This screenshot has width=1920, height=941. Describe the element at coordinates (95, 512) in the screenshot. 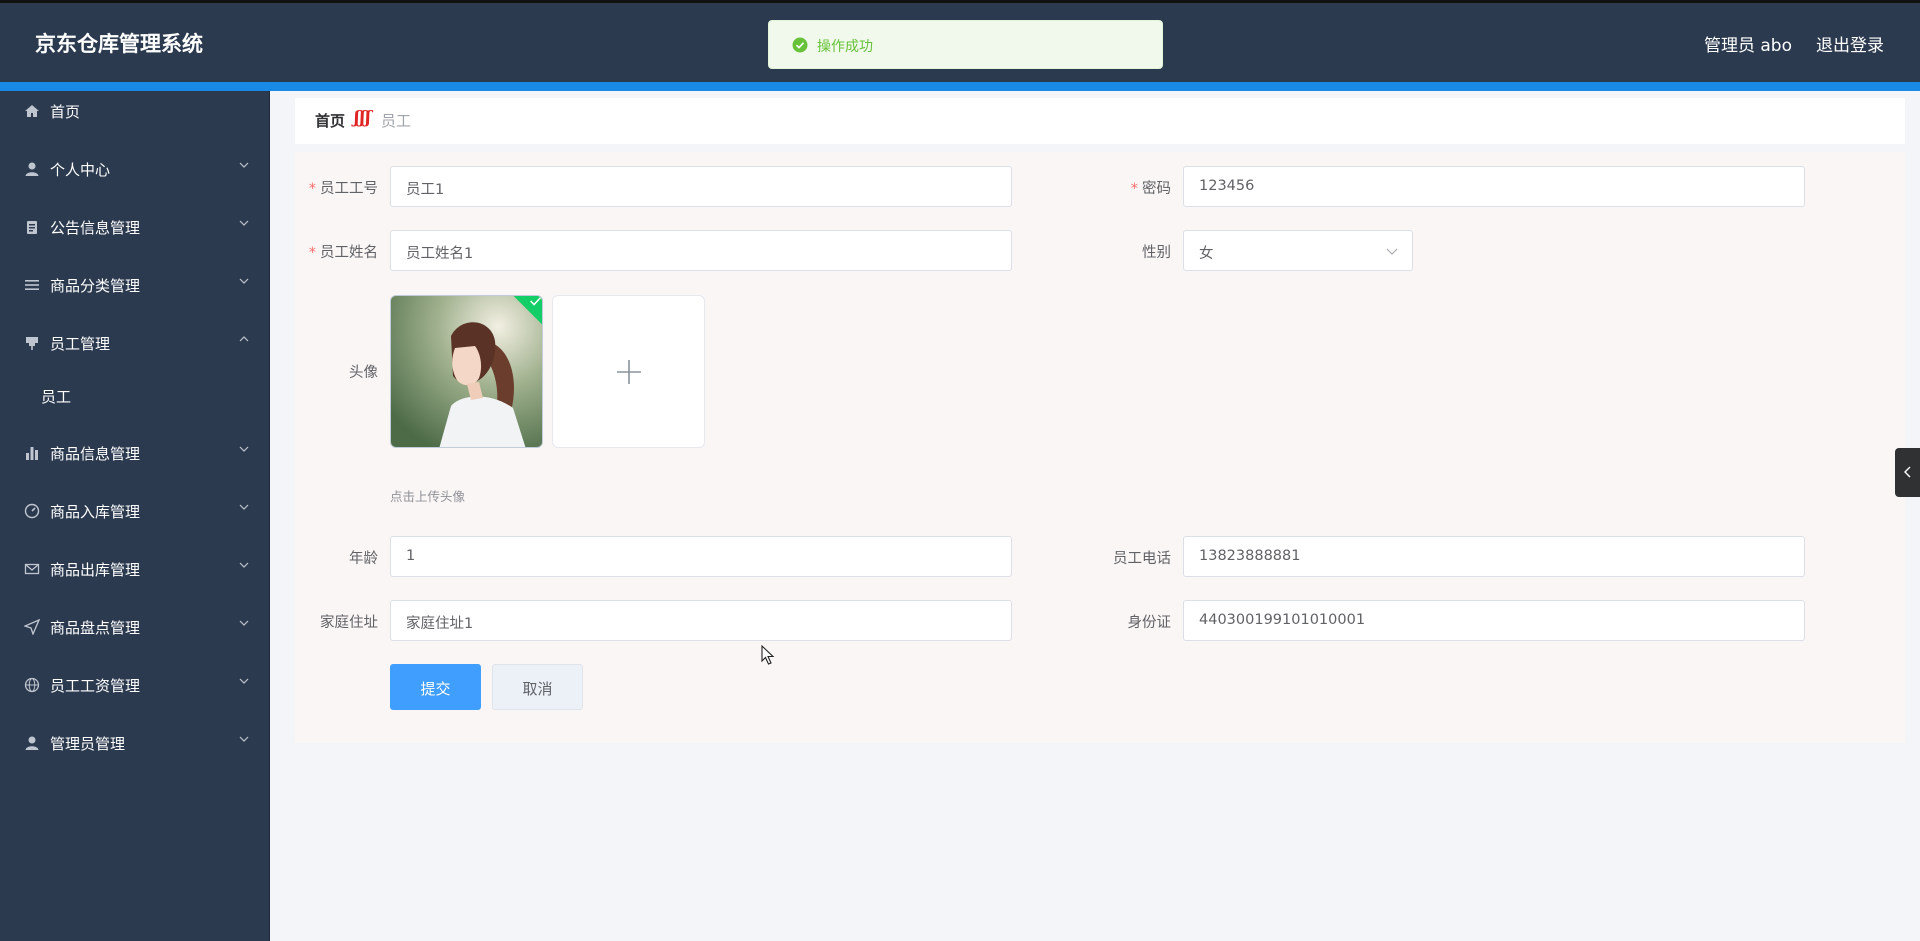

I see `sidebar-item-label: 商品入库管理` at that location.